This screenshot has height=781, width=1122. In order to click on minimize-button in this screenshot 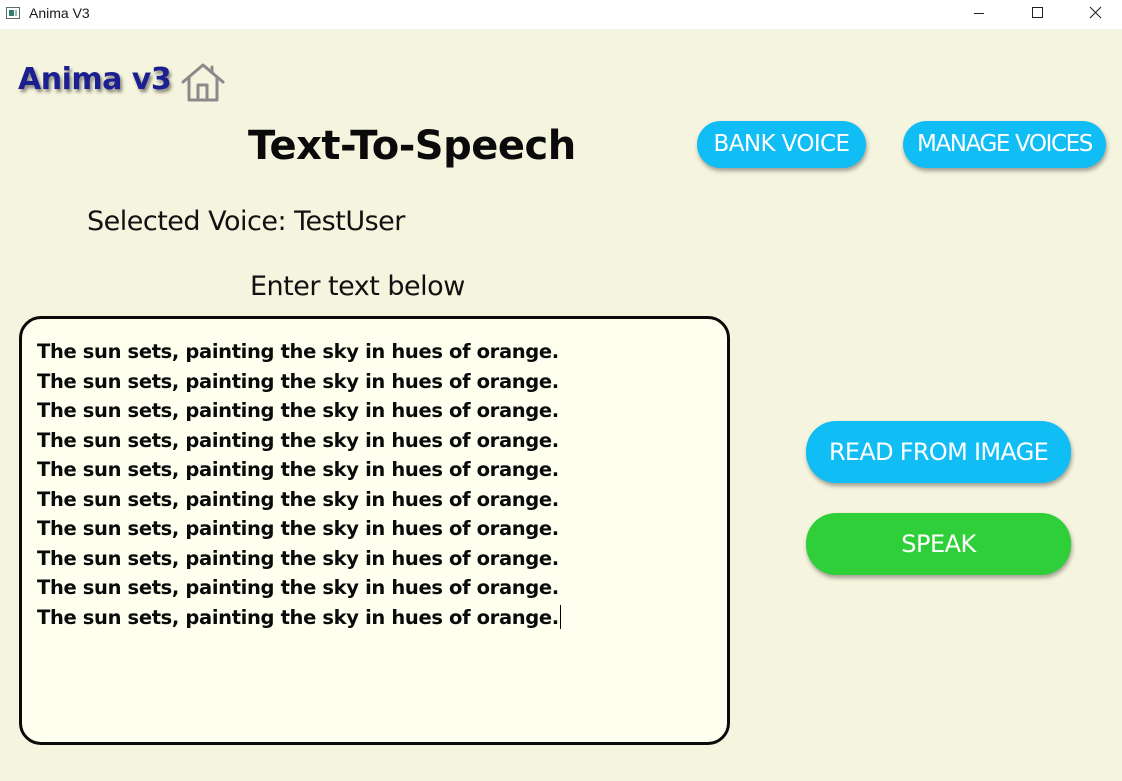, I will do `click(979, 14)`.